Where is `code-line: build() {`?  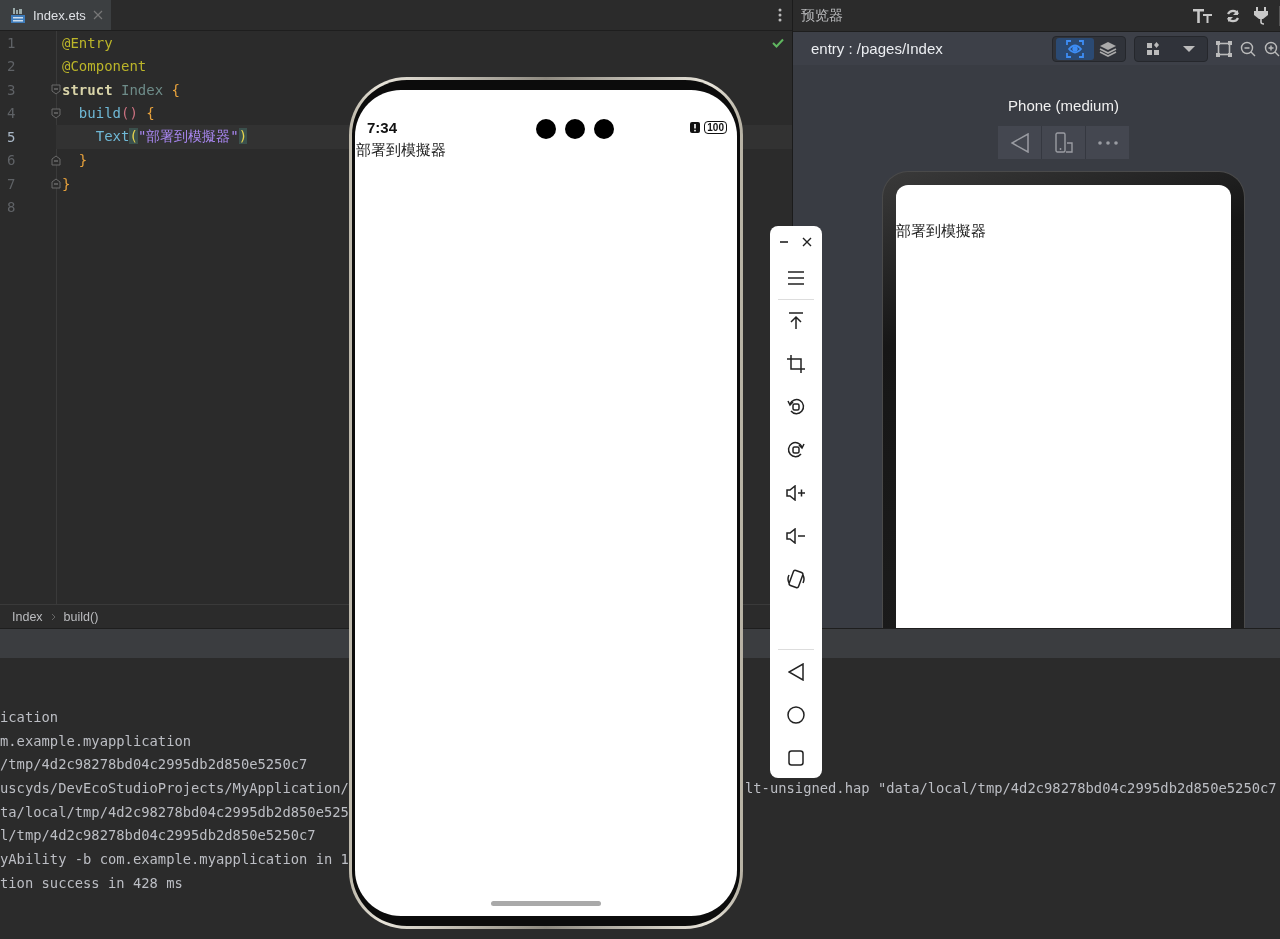
code-line: build() { is located at coordinates (116, 113).